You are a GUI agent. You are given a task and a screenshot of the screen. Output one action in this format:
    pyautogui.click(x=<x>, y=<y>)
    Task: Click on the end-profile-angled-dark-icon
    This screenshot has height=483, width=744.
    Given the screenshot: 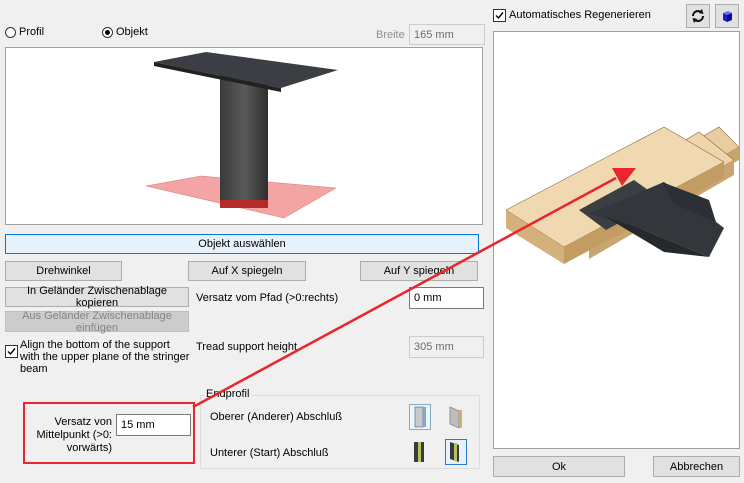 What is the action you would take?
    pyautogui.click(x=454, y=452)
    